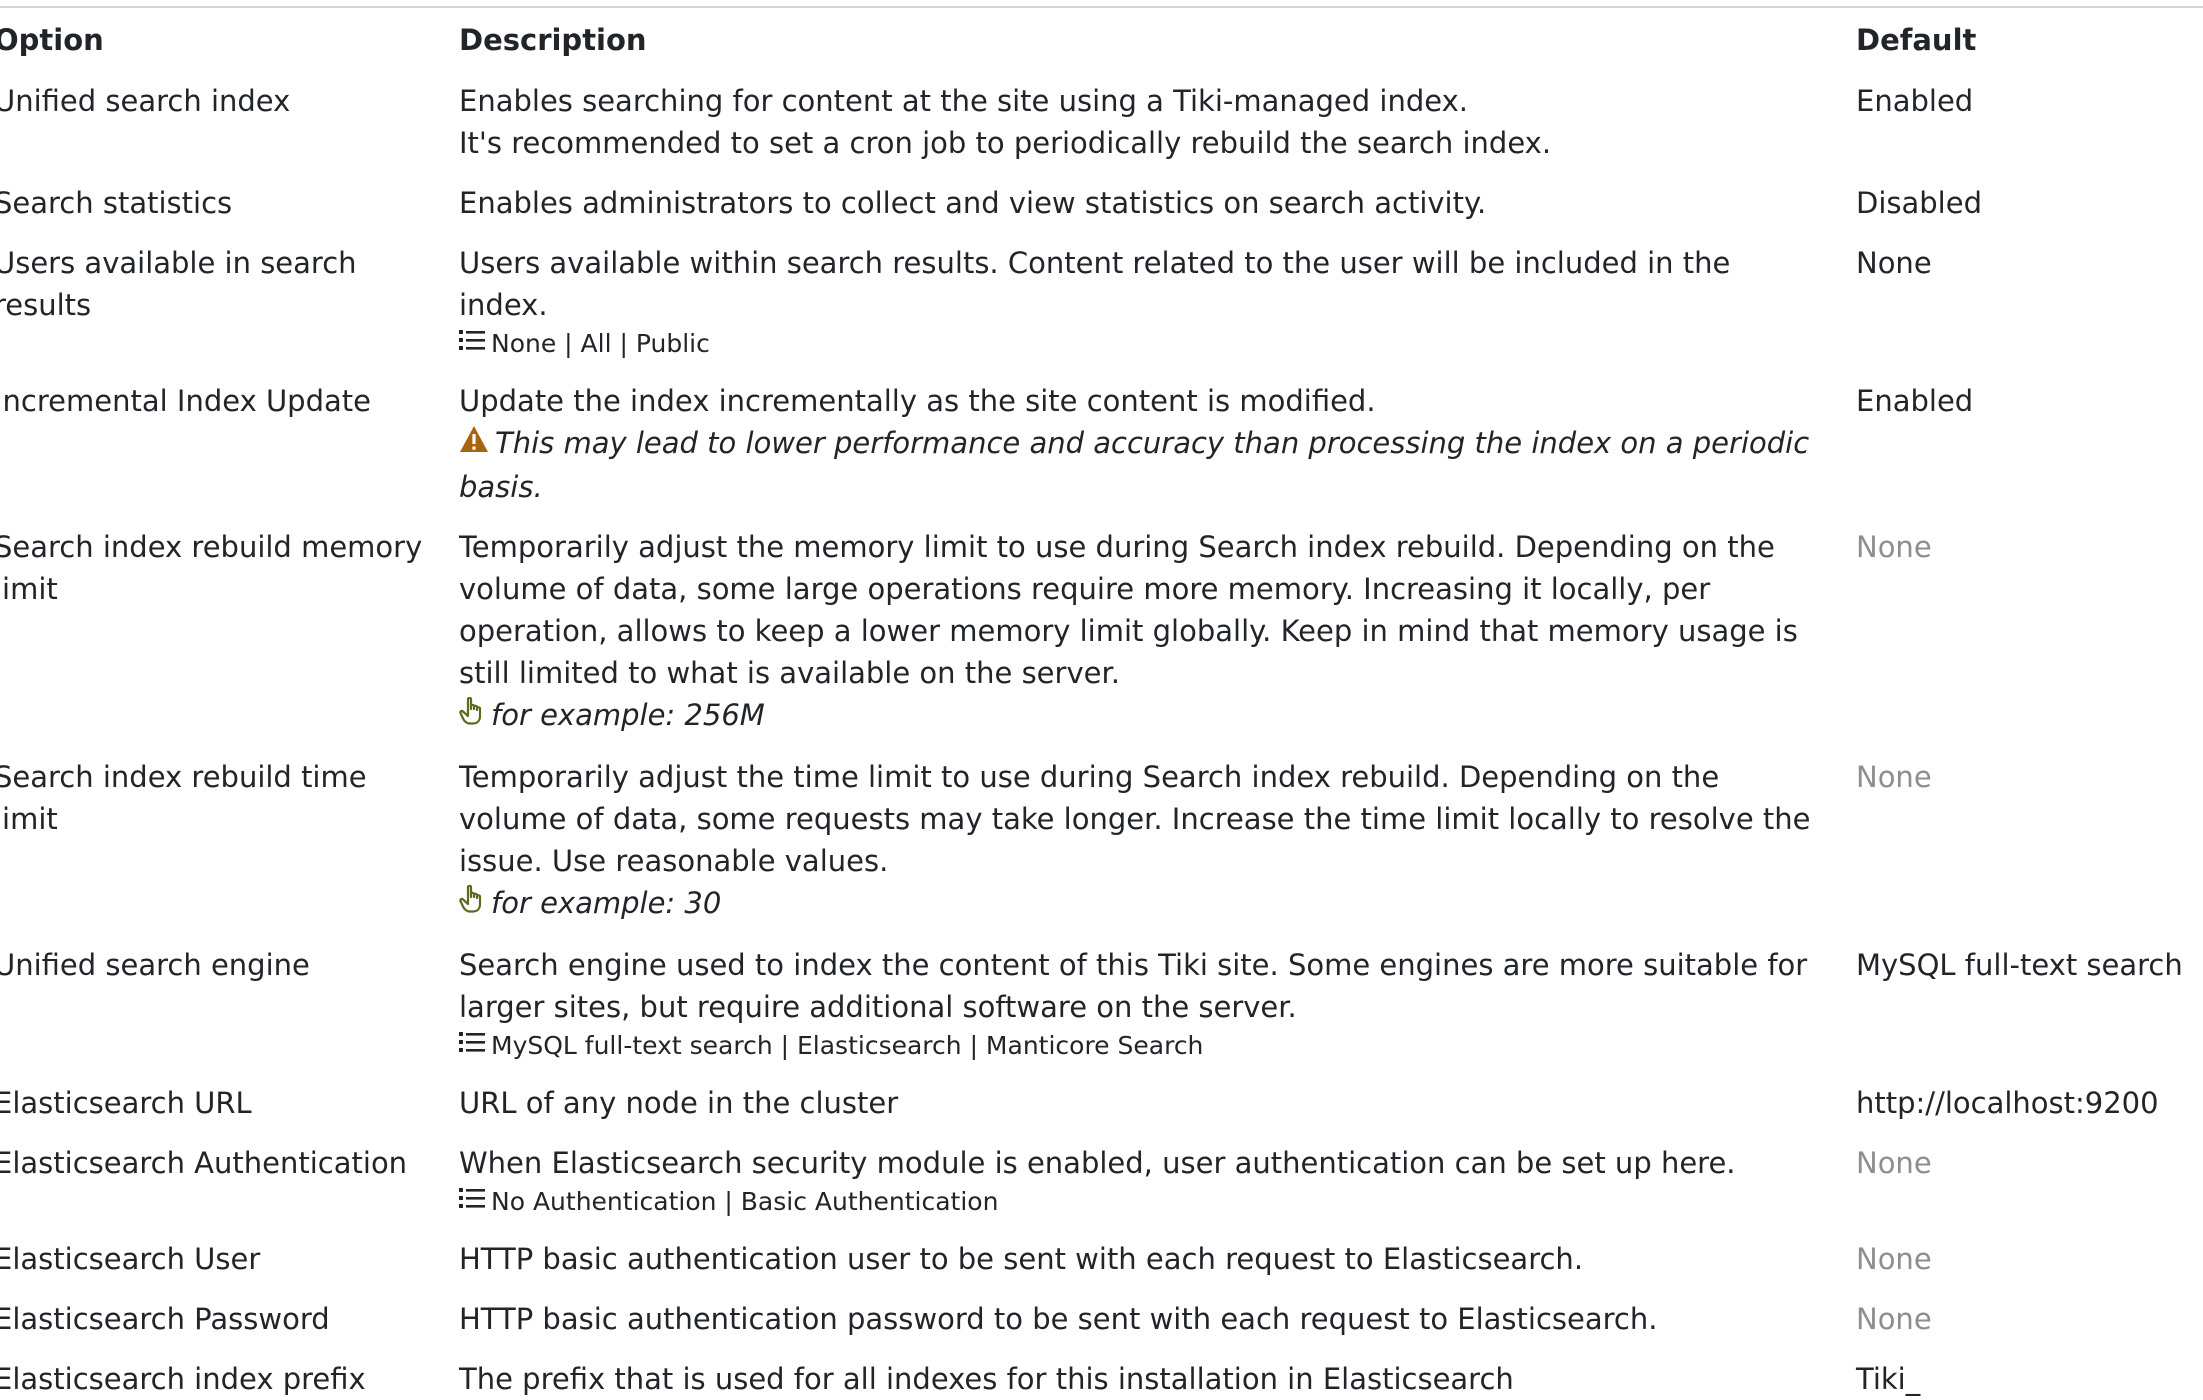  What do you see at coordinates (204, 1163) in the screenshot?
I see `option-name: Elasticsearch Authentication` at bounding box center [204, 1163].